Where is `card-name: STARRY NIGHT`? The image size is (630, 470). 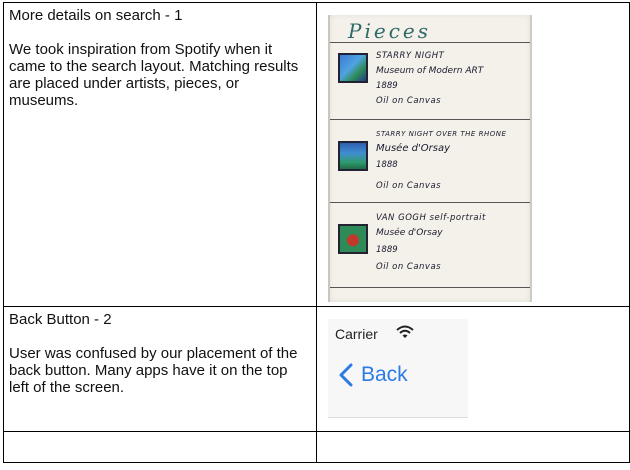 card-name: STARRY NIGHT is located at coordinates (410, 56).